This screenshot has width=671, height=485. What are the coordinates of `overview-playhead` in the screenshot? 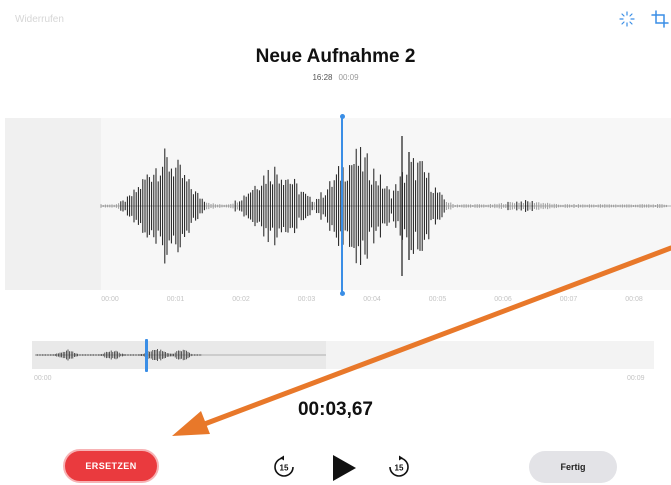 It's located at (146, 355).